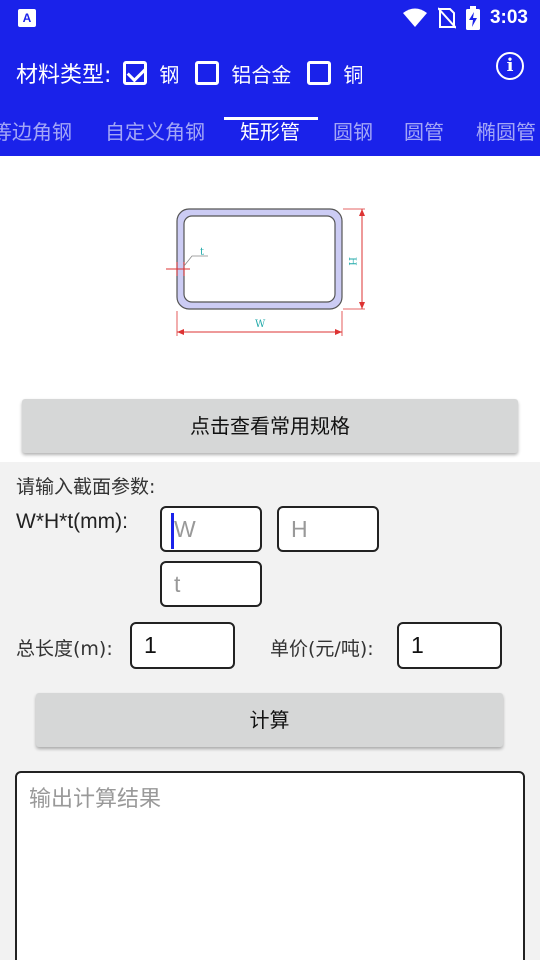 The height and width of the screenshot is (960, 540). What do you see at coordinates (261, 73) in the screenshot?
I see `checkbox-aluminum-label: 铝合金` at bounding box center [261, 73].